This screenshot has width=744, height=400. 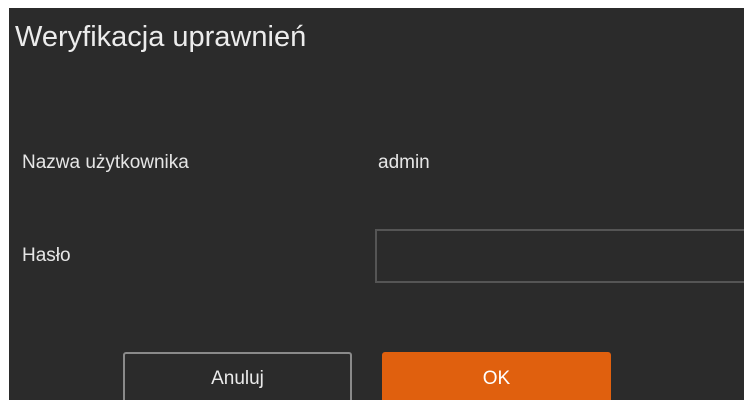 What do you see at coordinates (404, 162) in the screenshot?
I see `username-value: admin` at bounding box center [404, 162].